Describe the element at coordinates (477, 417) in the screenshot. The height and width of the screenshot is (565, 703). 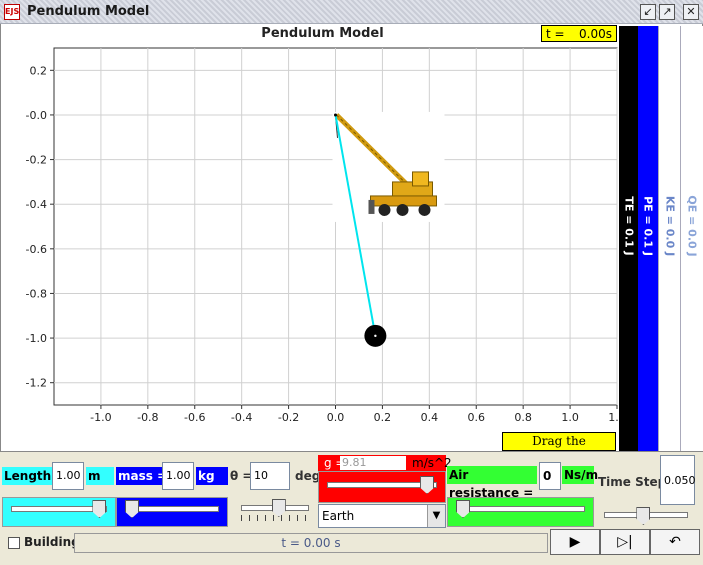
I see `x-tick-label: 0.6` at that location.